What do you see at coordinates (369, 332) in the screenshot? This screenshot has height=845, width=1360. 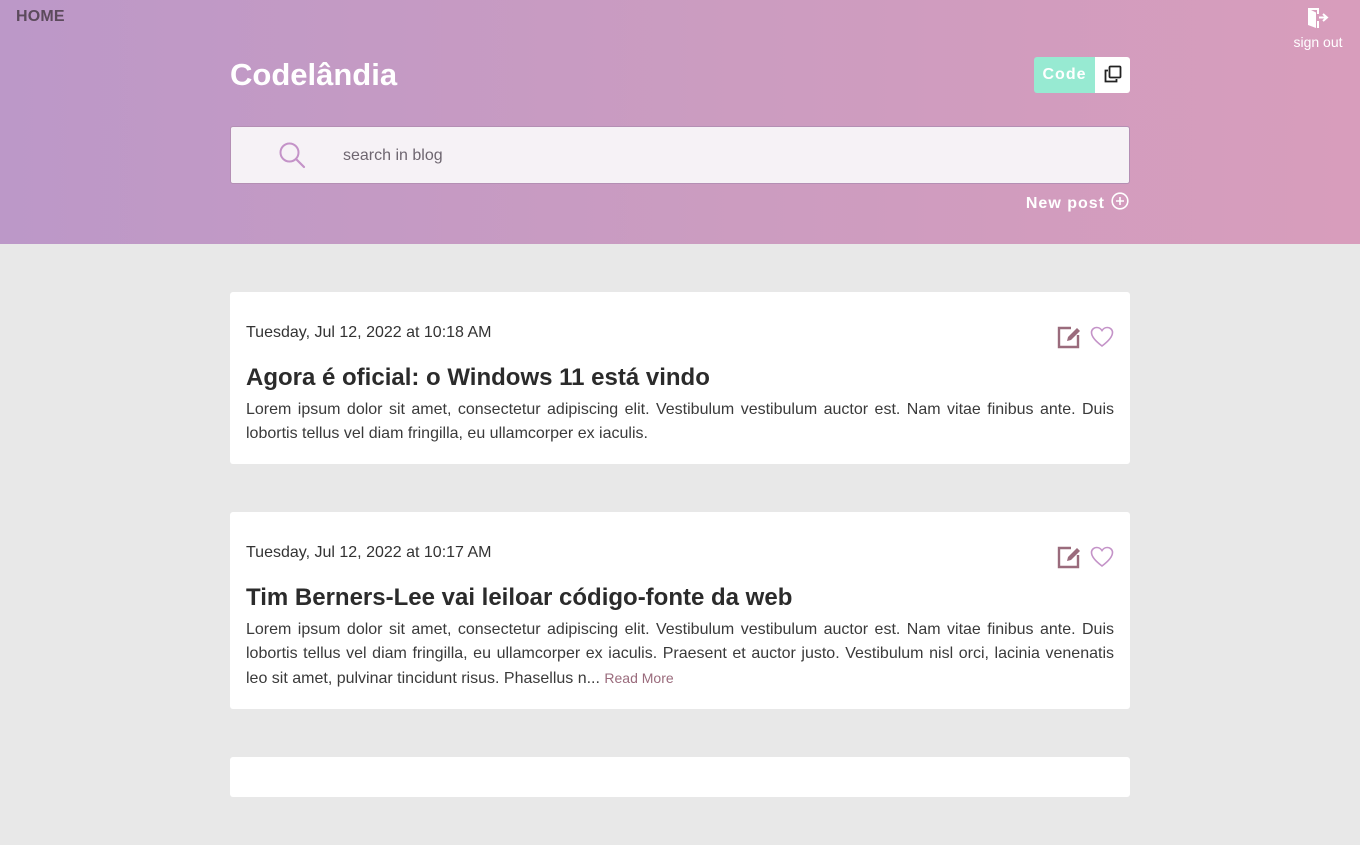 I see `post-date: Tuesday, Jul 12, 2022 at 10:18 AM` at bounding box center [369, 332].